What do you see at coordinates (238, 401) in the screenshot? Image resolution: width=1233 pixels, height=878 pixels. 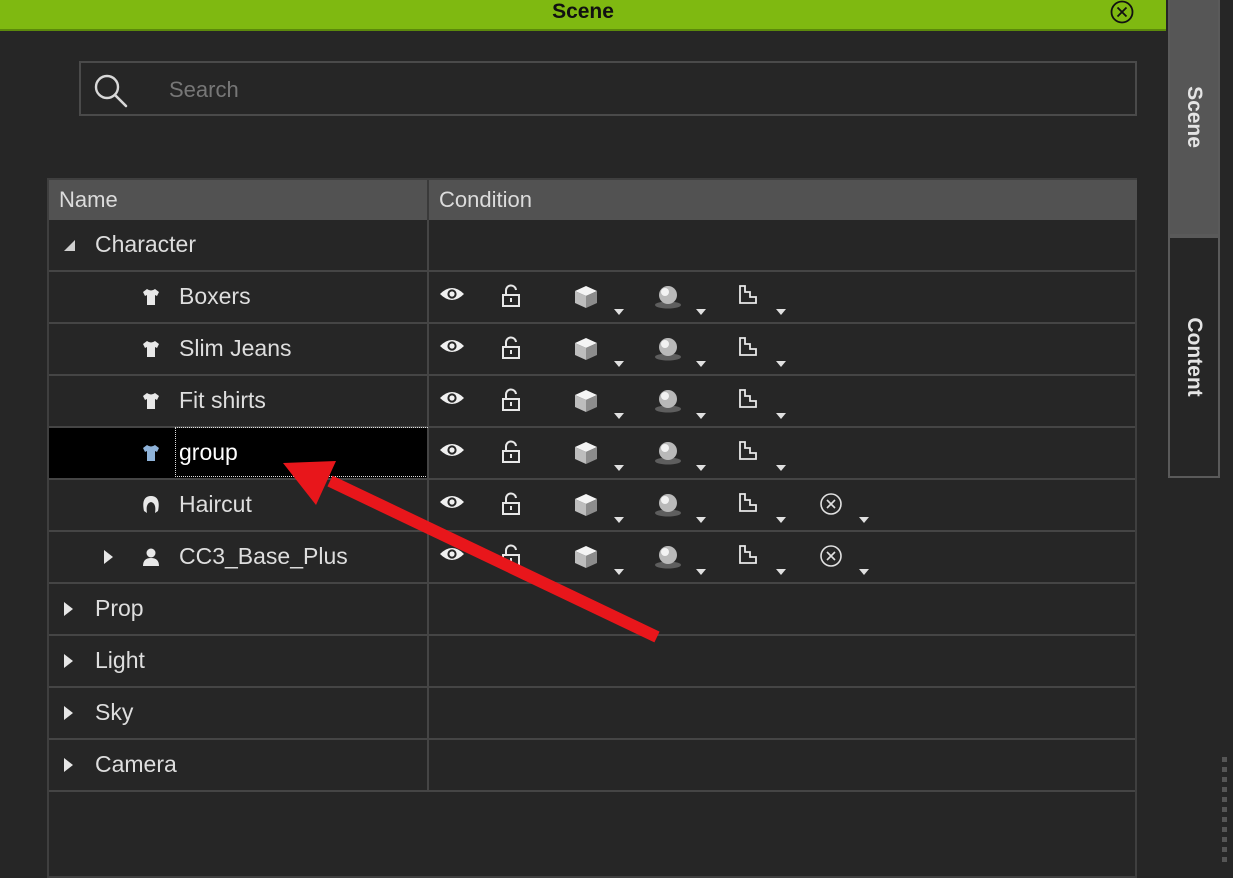 I see `tree-row-name-cell: Fit shirts` at bounding box center [238, 401].